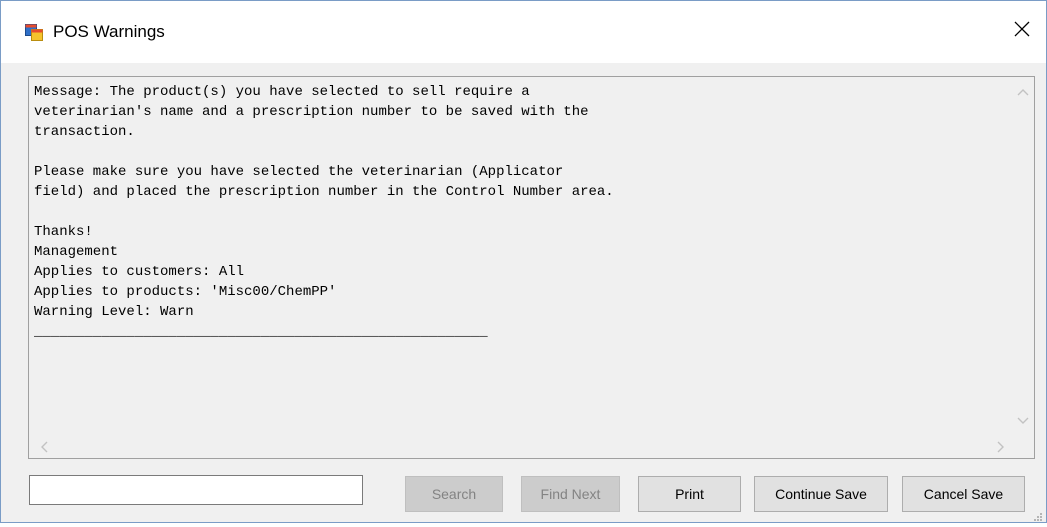  I want to click on window-title: POS Warnings, so click(109, 31).